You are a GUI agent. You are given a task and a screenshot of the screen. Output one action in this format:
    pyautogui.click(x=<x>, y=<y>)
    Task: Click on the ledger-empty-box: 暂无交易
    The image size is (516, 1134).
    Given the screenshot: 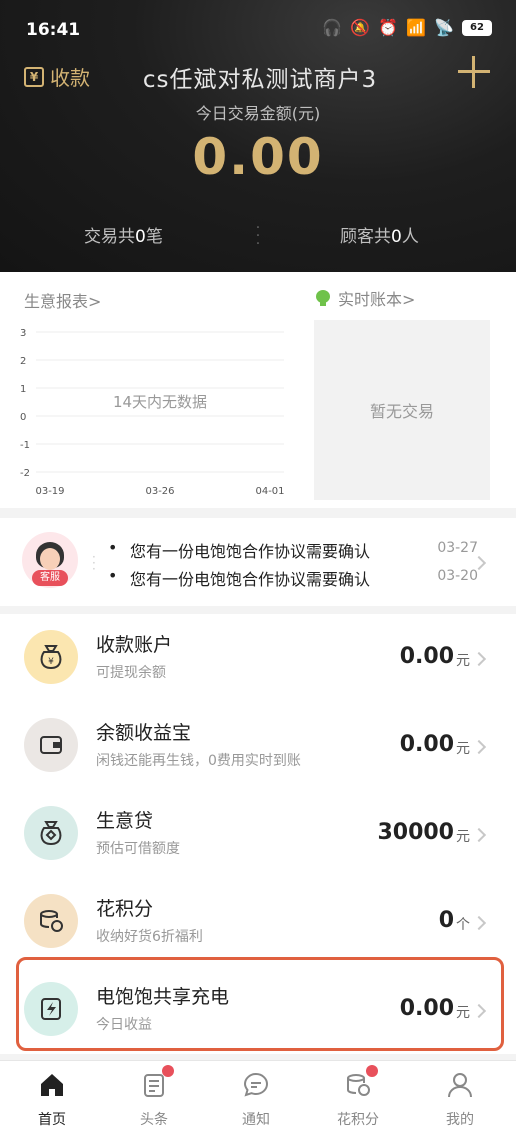 What is the action you would take?
    pyautogui.click(x=402, y=410)
    